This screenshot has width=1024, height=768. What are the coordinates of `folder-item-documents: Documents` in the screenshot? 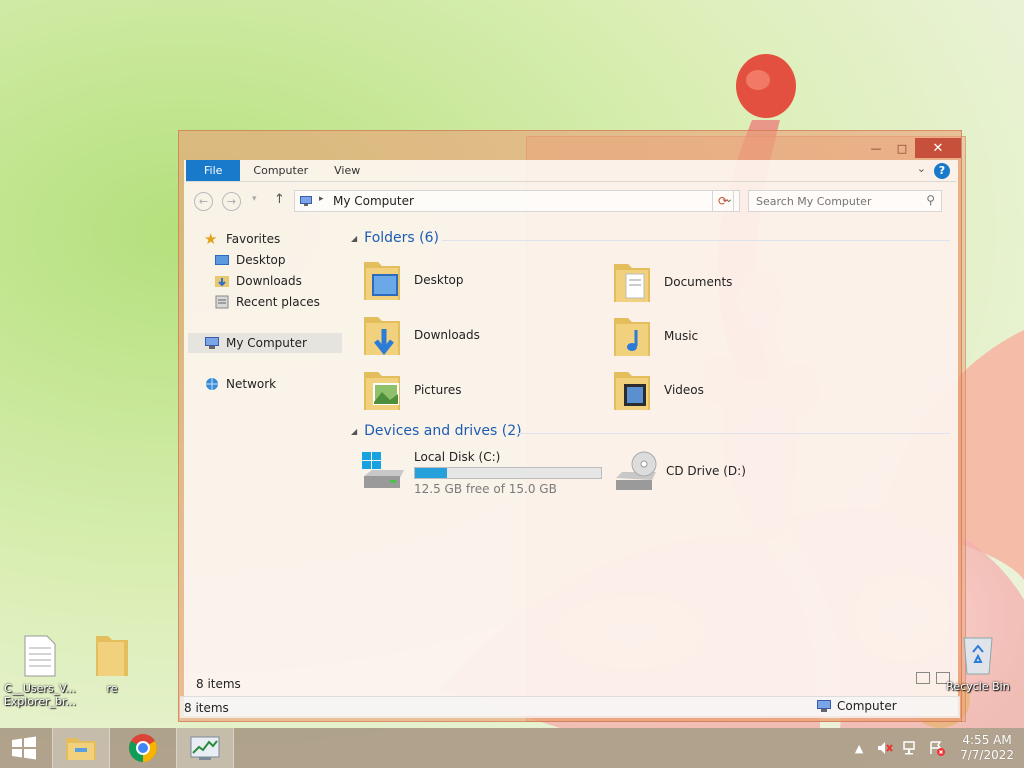 It's located at (672, 282).